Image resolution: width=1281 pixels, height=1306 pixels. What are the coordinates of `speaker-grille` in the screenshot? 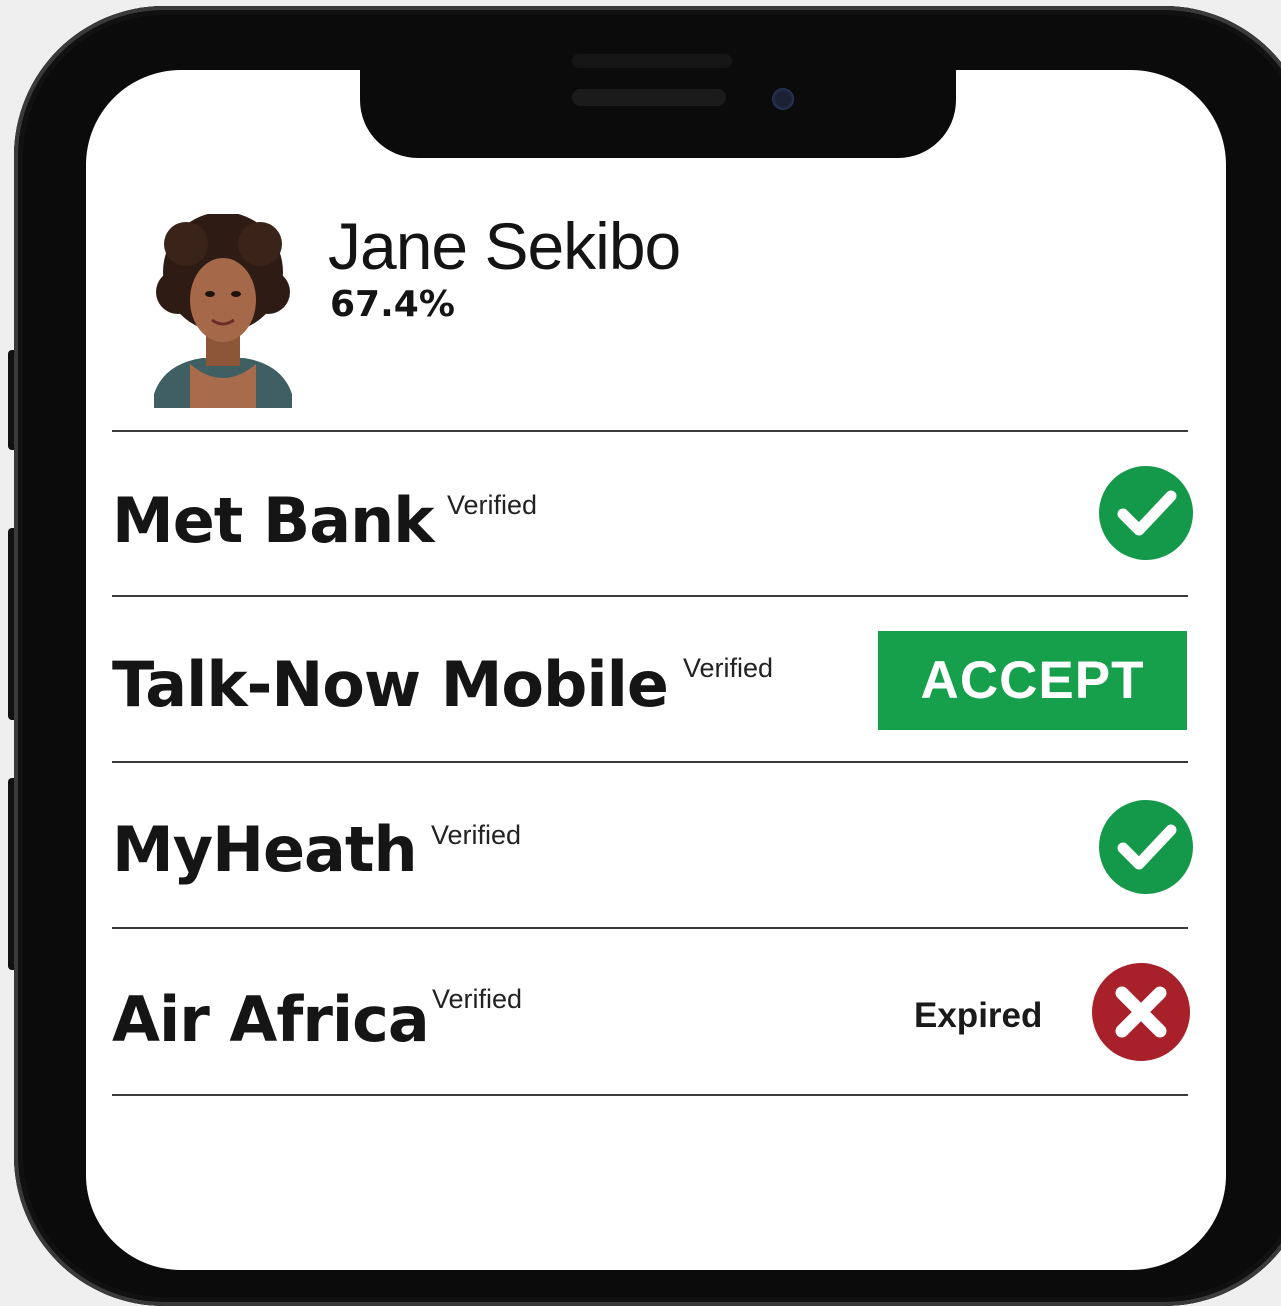 It's located at (649, 97).